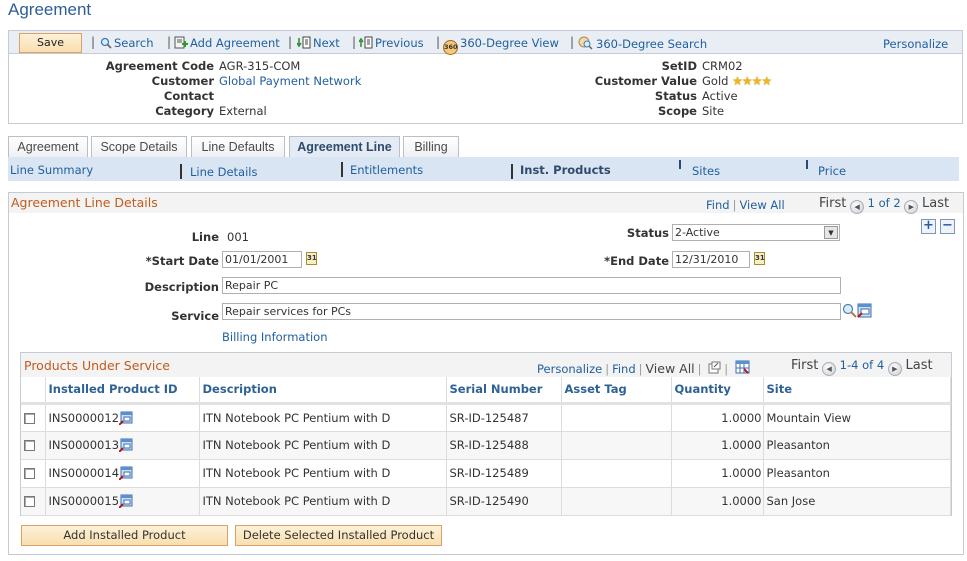 Image resolution: width=967 pixels, height=561 pixels. I want to click on delete-selected-installed-product-button: Delete Selected Installed Product, so click(338, 535).